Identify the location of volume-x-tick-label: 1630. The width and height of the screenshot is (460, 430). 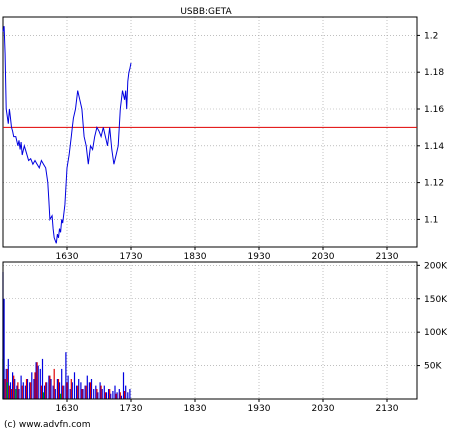
(67, 409).